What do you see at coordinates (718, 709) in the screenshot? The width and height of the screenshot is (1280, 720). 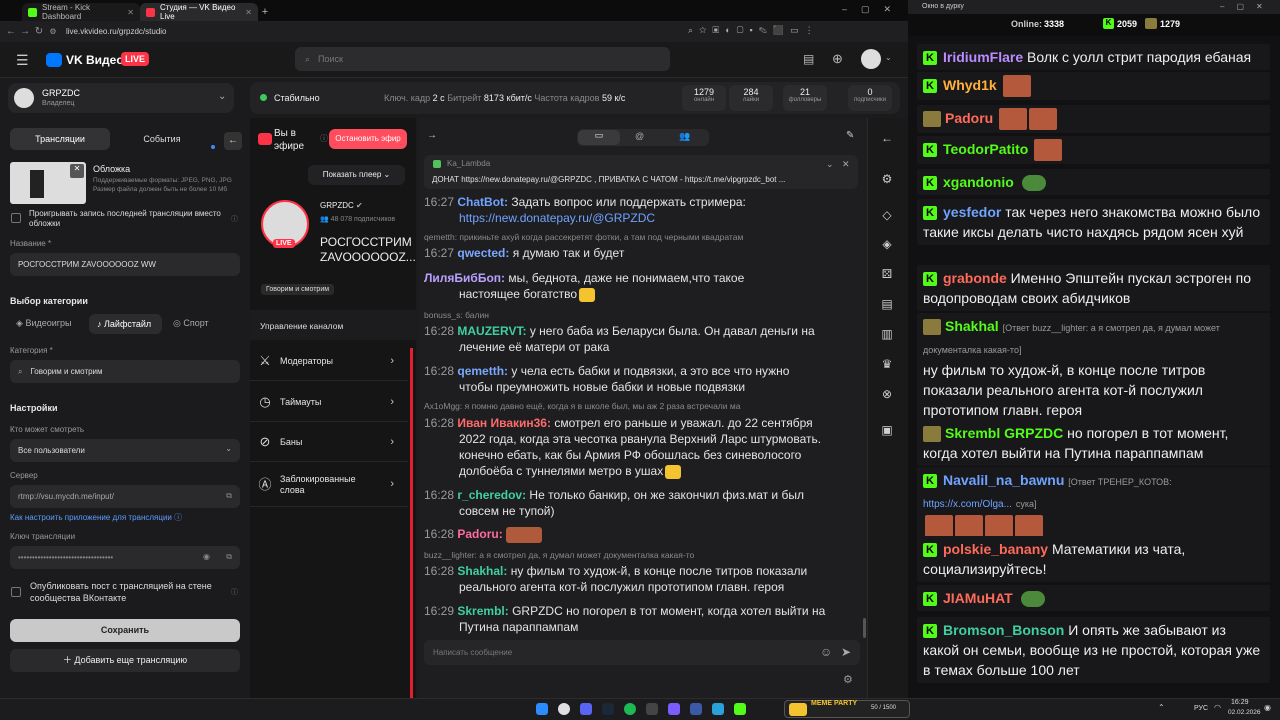 I see `telegram-icon` at bounding box center [718, 709].